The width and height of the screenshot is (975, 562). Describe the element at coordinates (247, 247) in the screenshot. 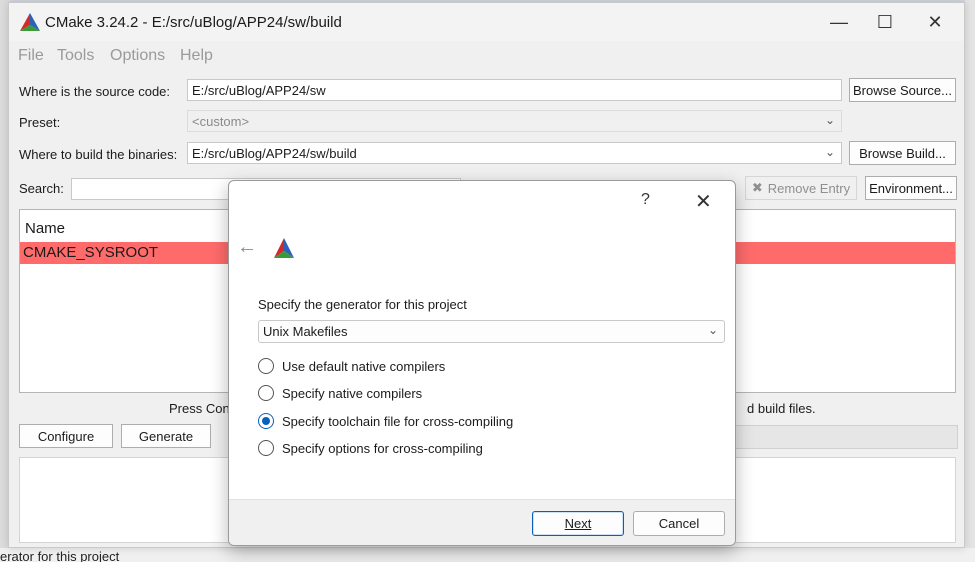

I see `back-arrow-icon: ←` at that location.